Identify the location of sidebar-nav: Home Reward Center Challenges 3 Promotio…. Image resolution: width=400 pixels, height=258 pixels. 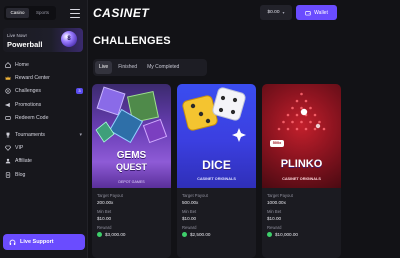
(44, 120).